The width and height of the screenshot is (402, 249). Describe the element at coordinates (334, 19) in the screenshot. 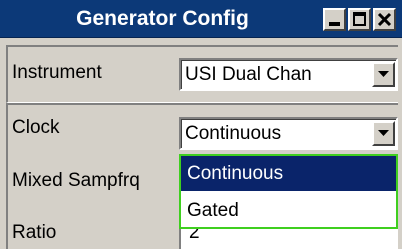

I see `minimize-icon` at that location.